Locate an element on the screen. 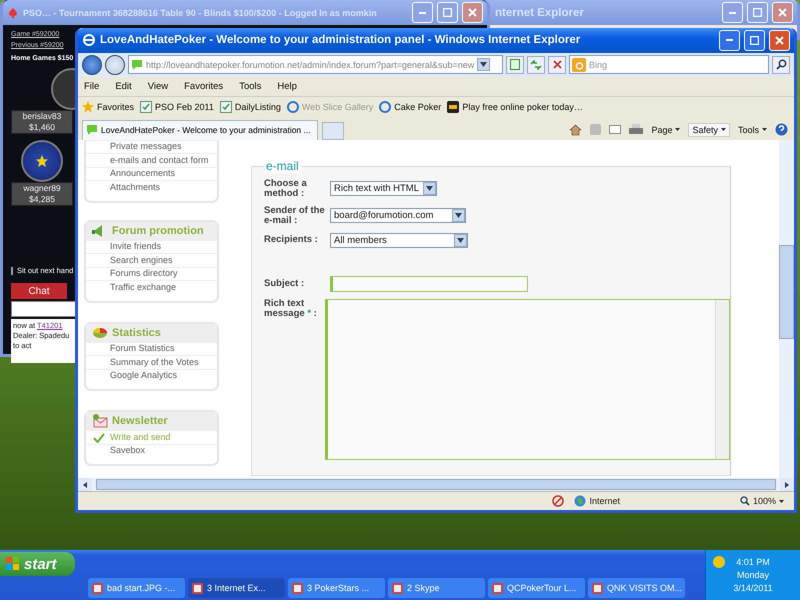 The width and height of the screenshot is (800, 600). menu-item: View is located at coordinates (158, 86).